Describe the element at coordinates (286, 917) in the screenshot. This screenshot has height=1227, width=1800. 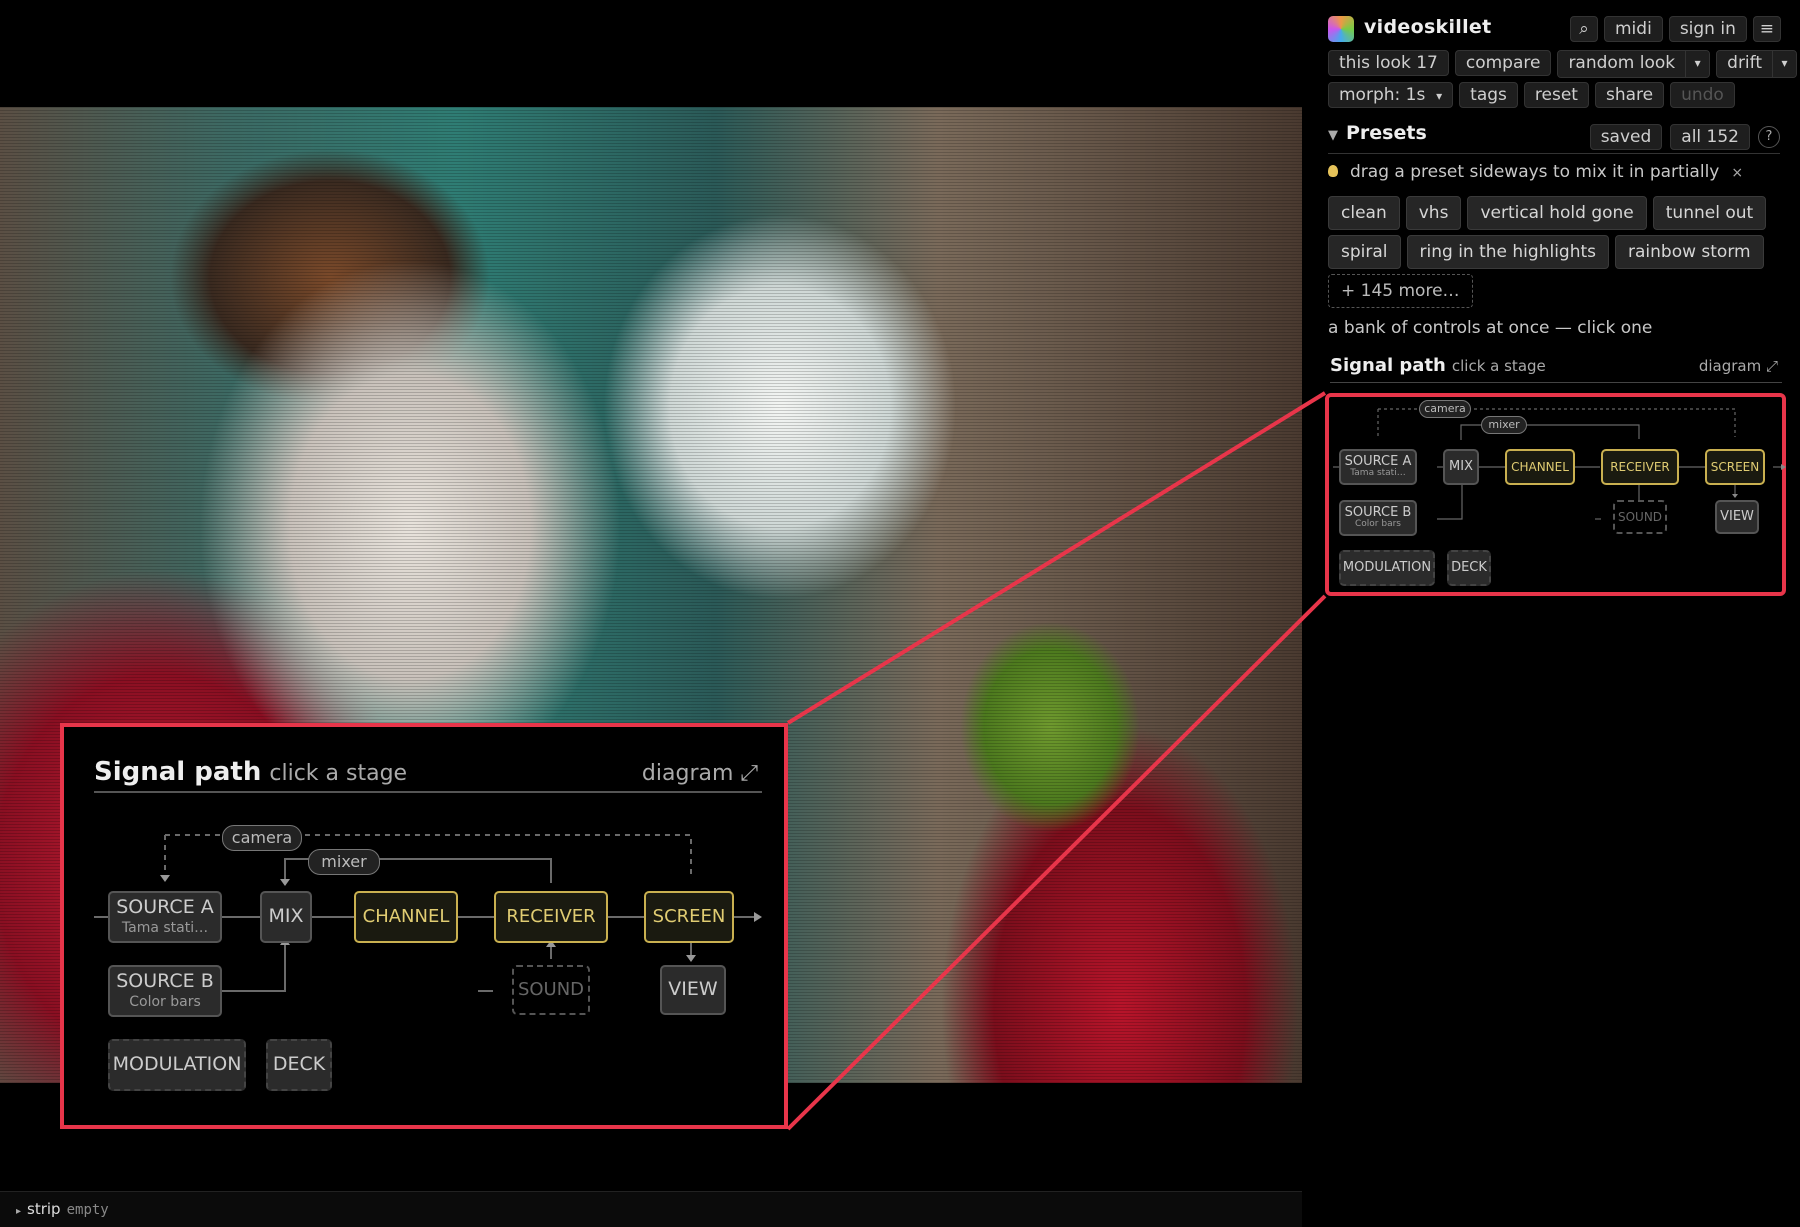
I see `zoom-stage-mix: MIX` at that location.